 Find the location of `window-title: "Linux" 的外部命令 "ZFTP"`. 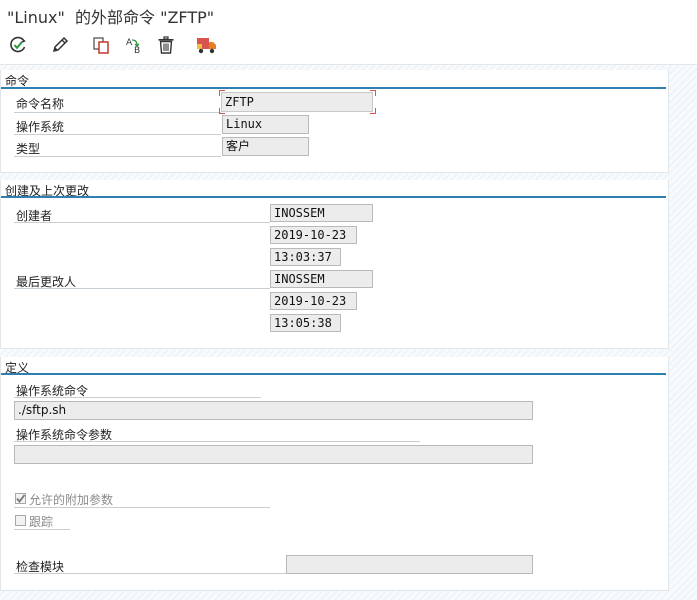

window-title: "Linux" 的外部命令 "ZFTP" is located at coordinates (111, 17).